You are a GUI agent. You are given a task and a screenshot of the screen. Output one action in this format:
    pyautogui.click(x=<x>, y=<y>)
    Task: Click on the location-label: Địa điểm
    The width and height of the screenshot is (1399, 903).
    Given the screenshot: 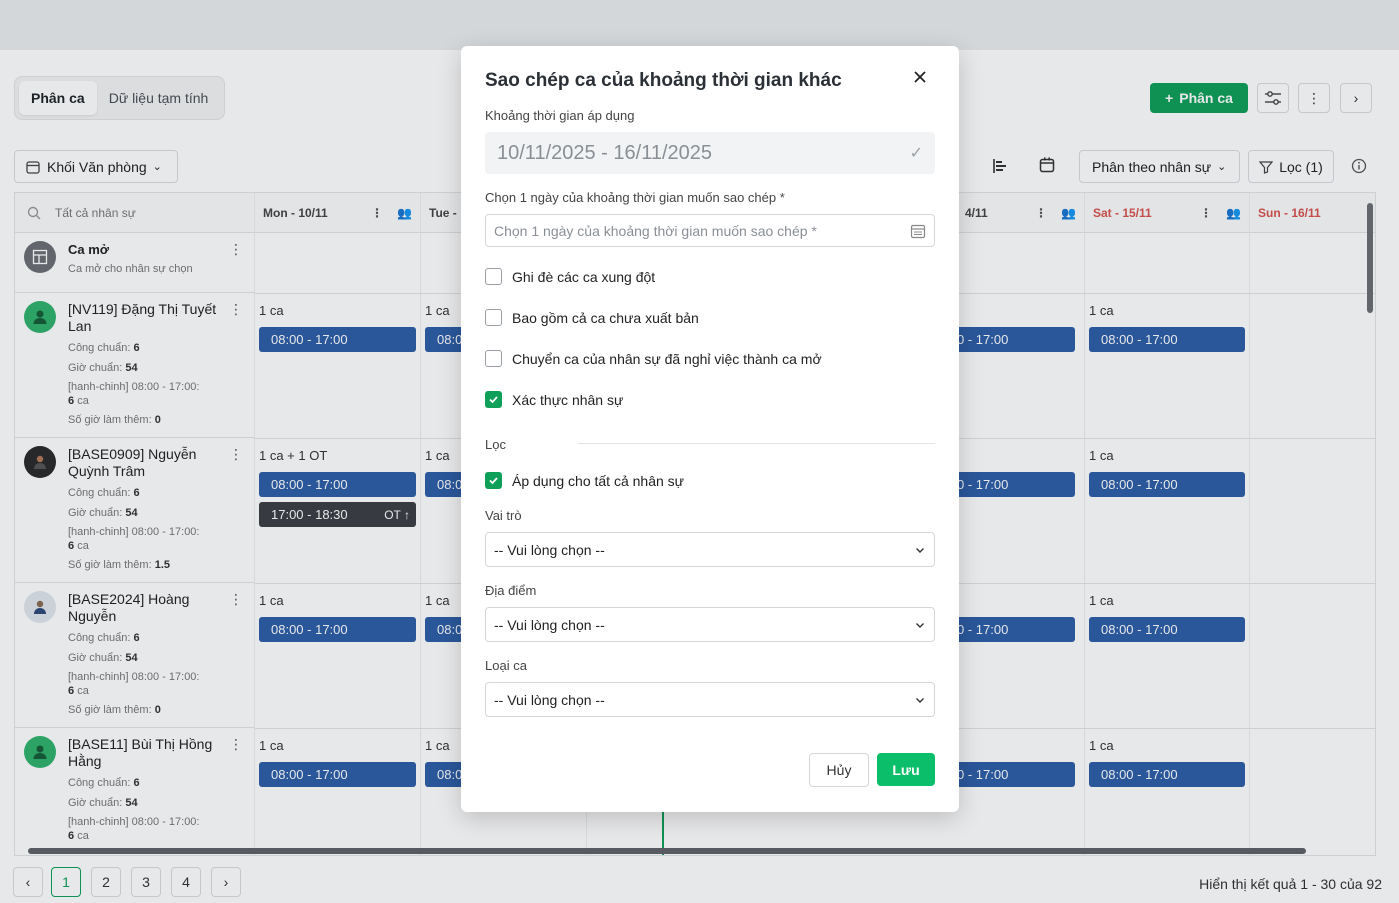 What is the action you would take?
    pyautogui.click(x=511, y=590)
    